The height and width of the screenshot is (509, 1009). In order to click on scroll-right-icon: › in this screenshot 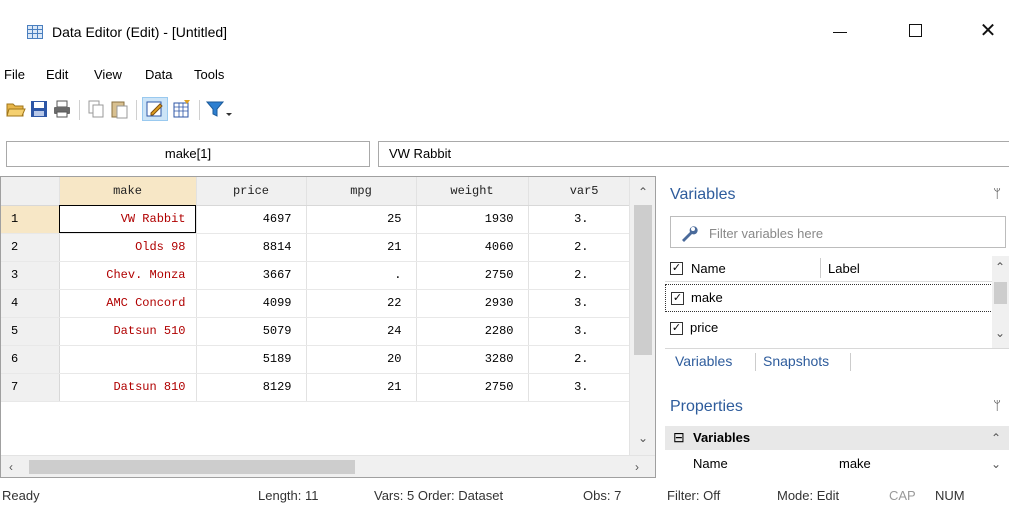, I will do `click(637, 467)`.